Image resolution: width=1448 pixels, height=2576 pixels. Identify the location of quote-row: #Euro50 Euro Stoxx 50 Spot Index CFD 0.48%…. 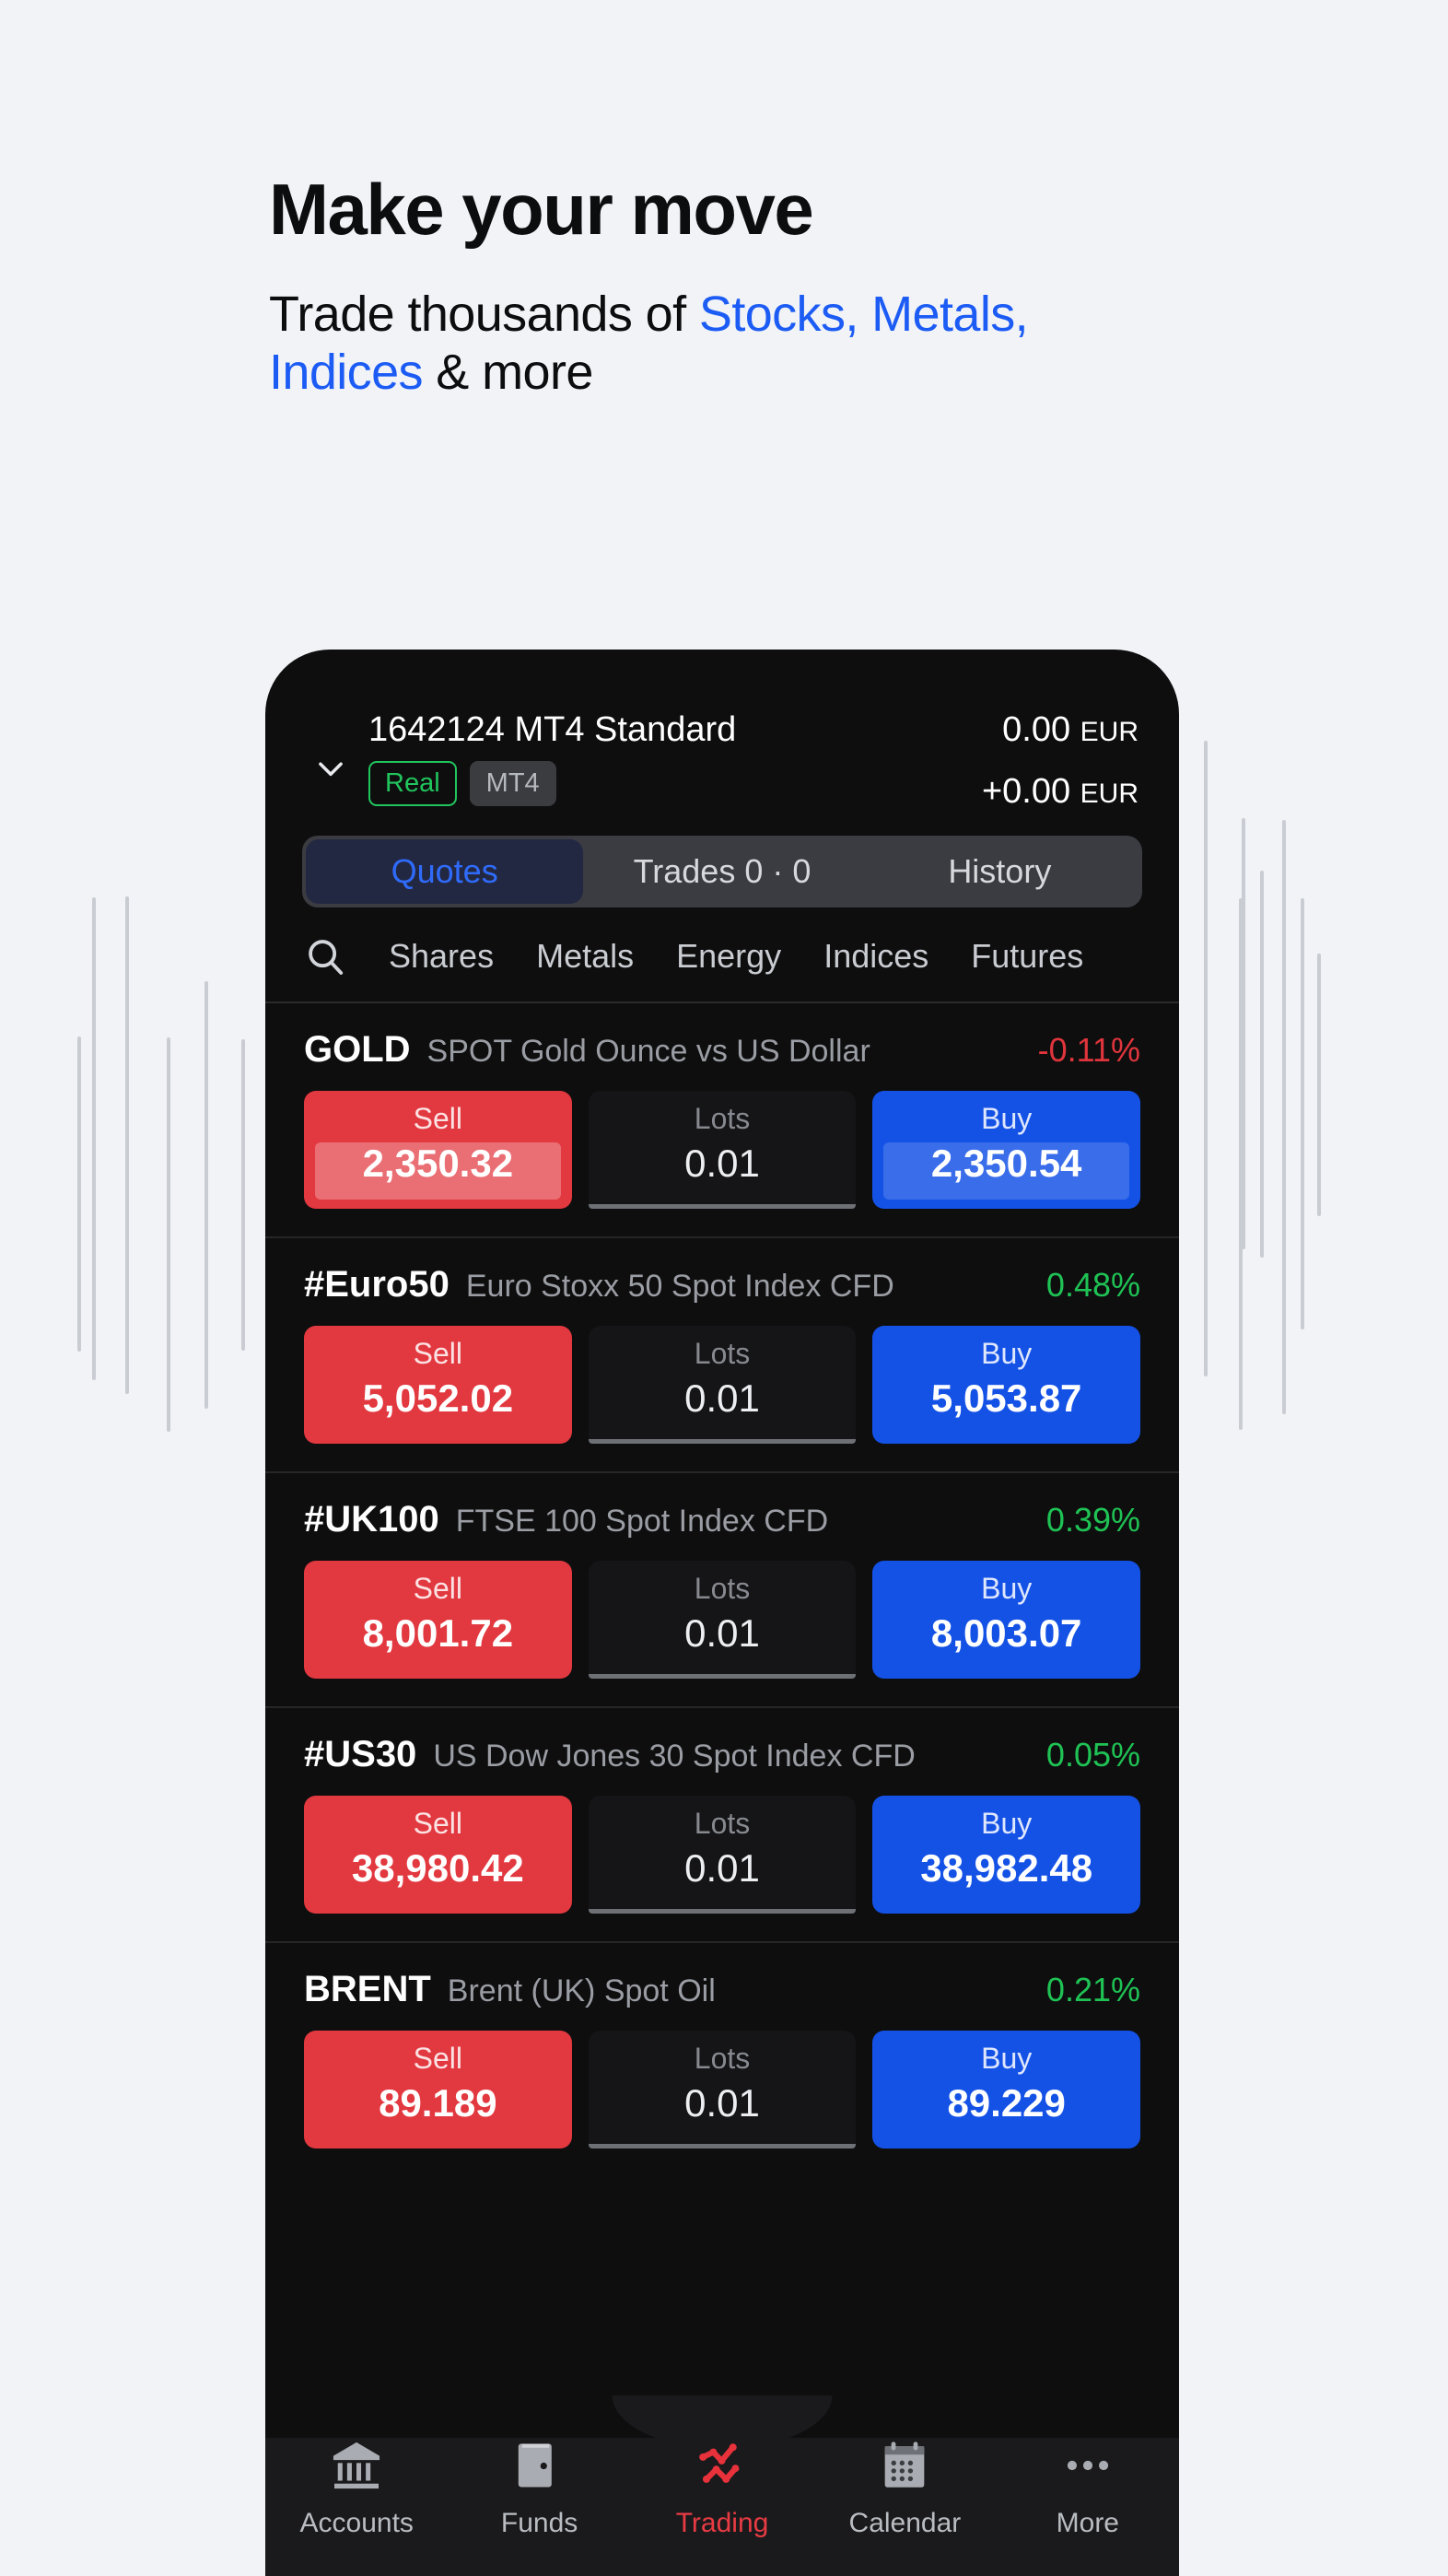
(722, 1353).